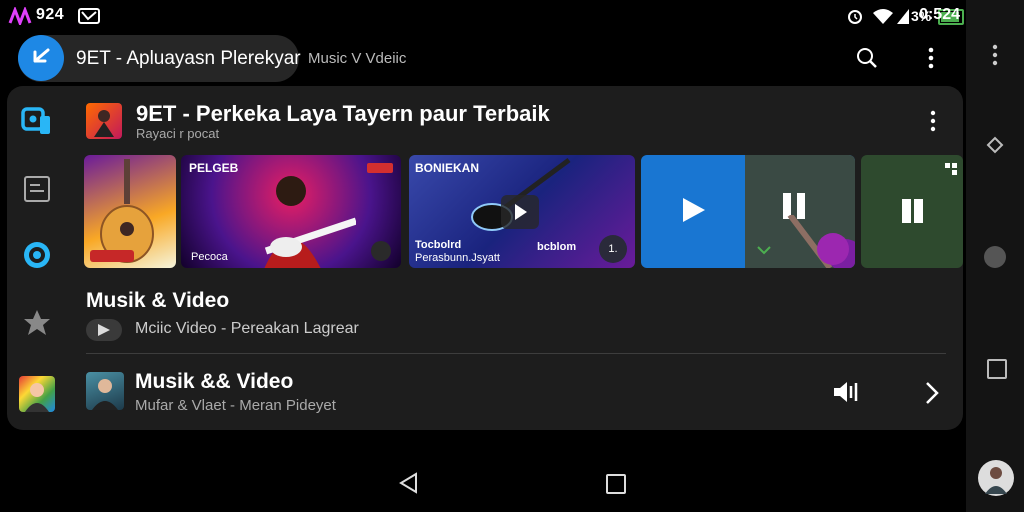  I want to click on rail-profile-avatar, so click(37, 394).